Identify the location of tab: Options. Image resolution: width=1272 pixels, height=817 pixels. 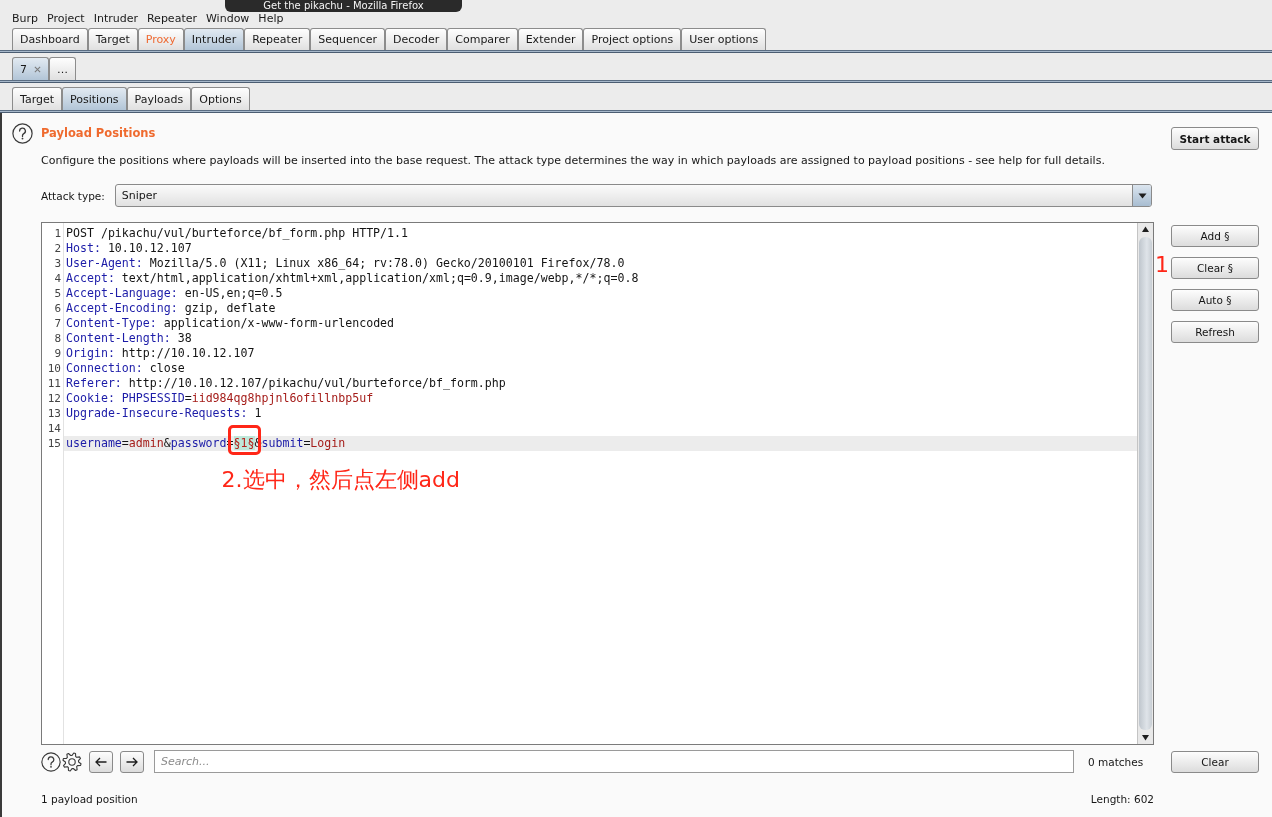
(220, 98).